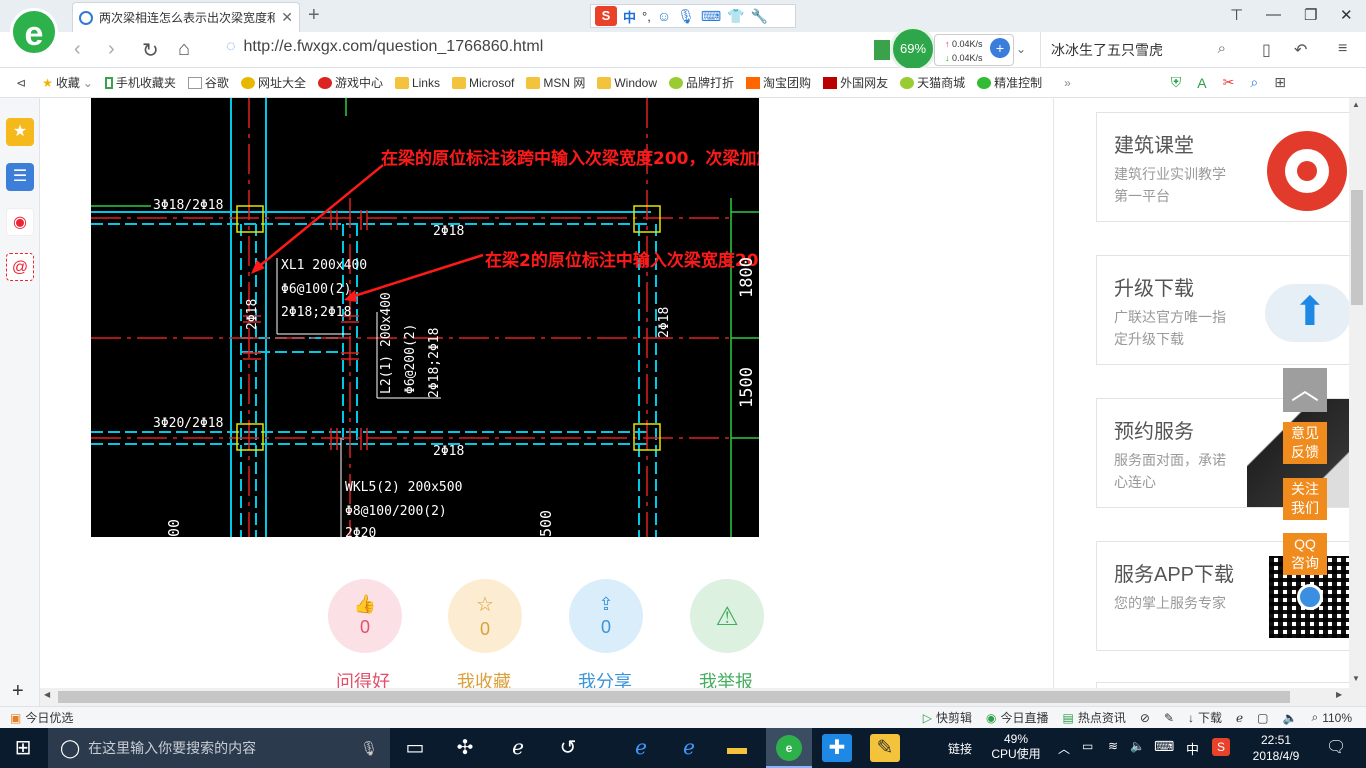 The image size is (1366, 768). I want to click on wrench-icon: 🔧, so click(759, 16).